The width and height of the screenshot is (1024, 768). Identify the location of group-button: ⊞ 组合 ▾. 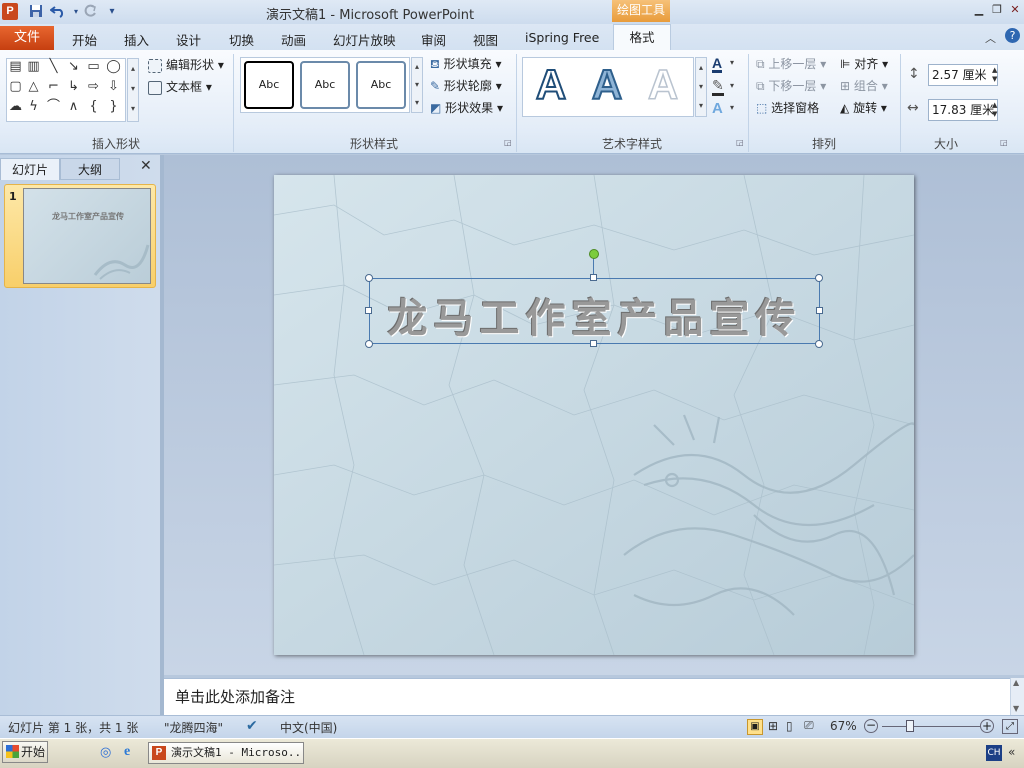
(864, 86).